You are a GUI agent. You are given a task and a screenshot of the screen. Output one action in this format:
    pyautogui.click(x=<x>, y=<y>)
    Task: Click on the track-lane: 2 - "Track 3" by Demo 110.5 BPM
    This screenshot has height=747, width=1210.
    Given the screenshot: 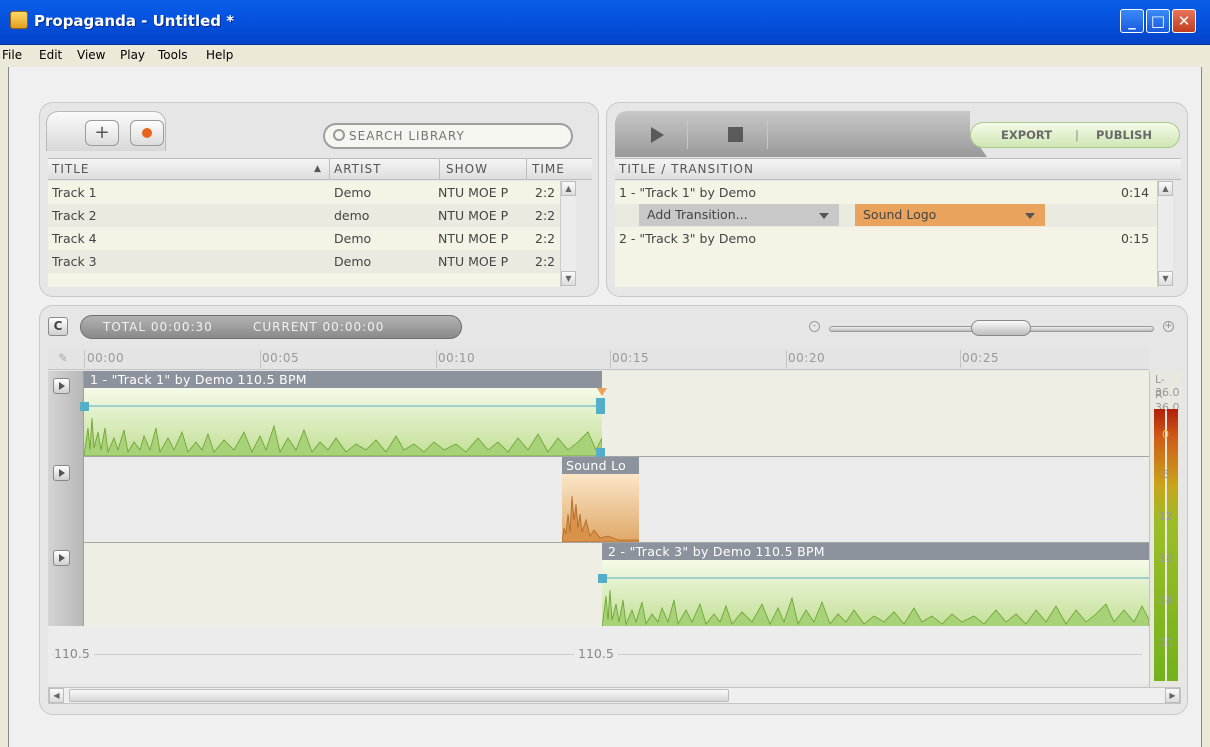 What is the action you would take?
    pyautogui.click(x=616, y=585)
    